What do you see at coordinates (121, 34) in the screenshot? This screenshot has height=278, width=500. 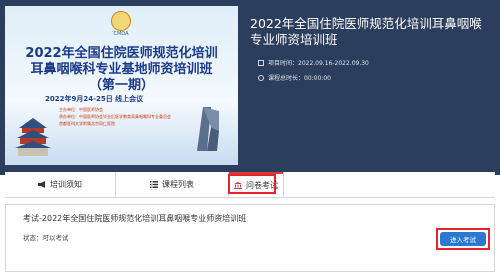 I see `logo-text: CMDA` at bounding box center [121, 34].